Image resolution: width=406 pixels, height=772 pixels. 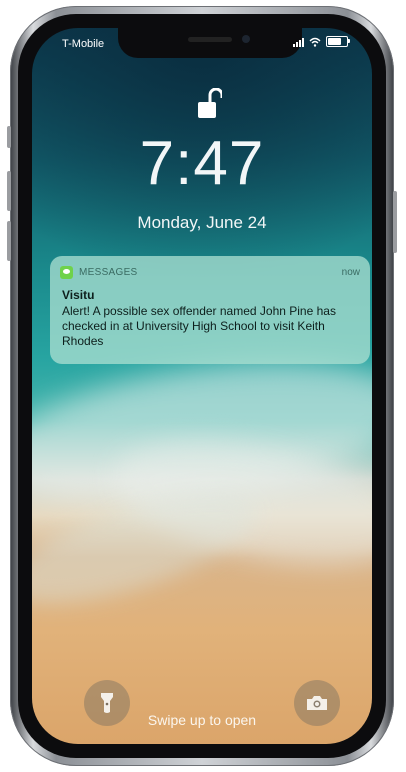 What do you see at coordinates (338, 41) in the screenshot?
I see `battery-icon` at bounding box center [338, 41].